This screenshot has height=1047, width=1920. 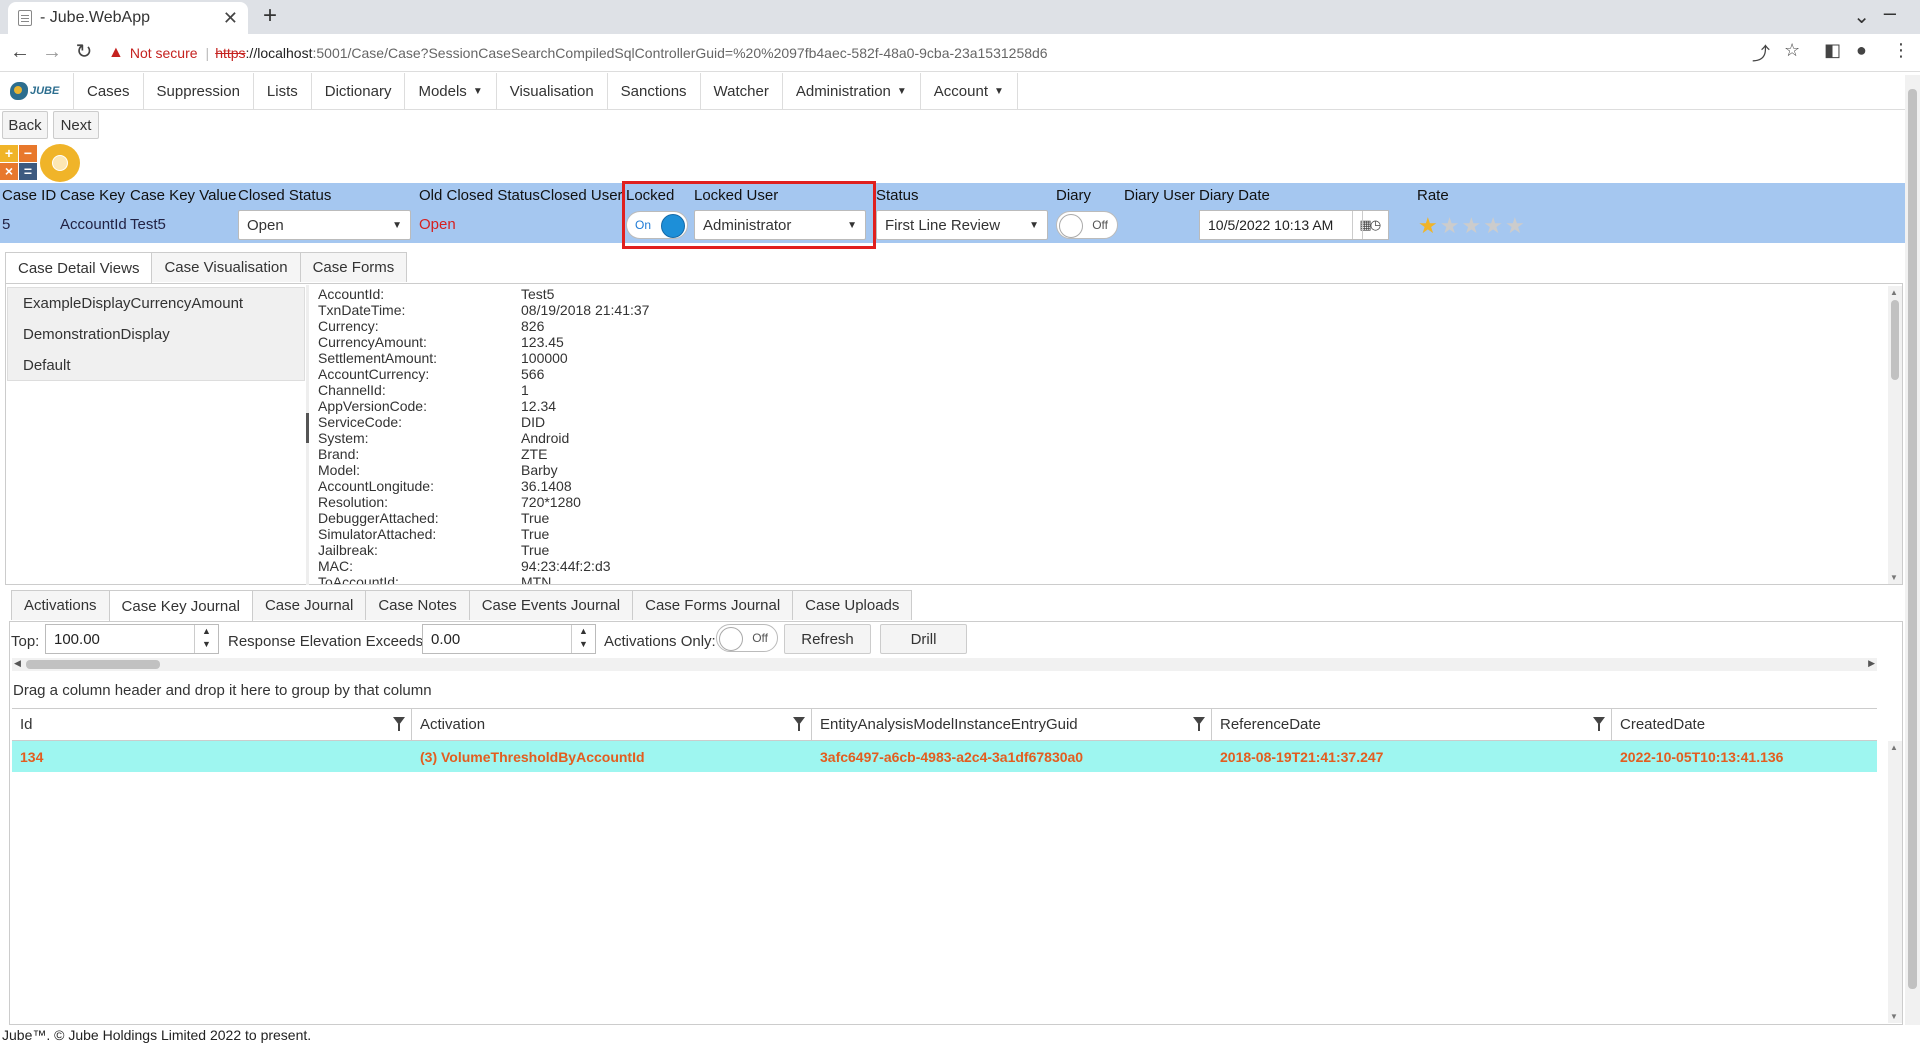 I want to click on detail-key: CurrencyAmount:, so click(x=372, y=342).